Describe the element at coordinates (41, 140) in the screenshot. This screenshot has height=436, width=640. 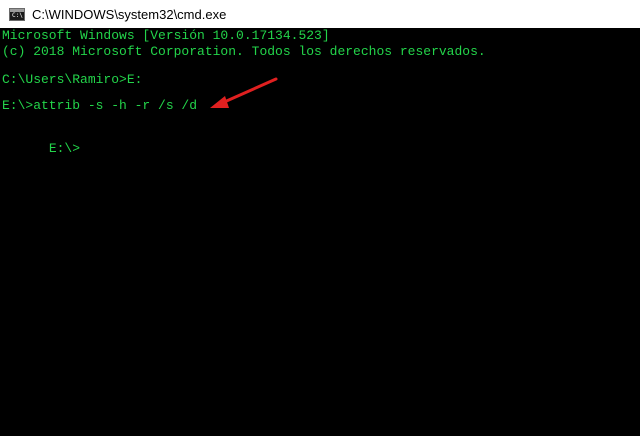
I see `console-line-prompt: E:\>` at that location.